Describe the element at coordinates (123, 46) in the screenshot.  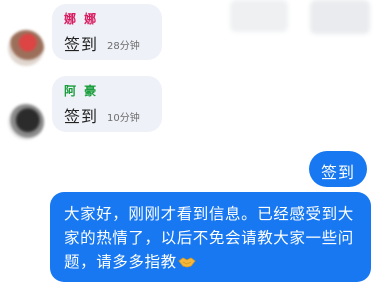
I see `message-time: 28分钟` at that location.